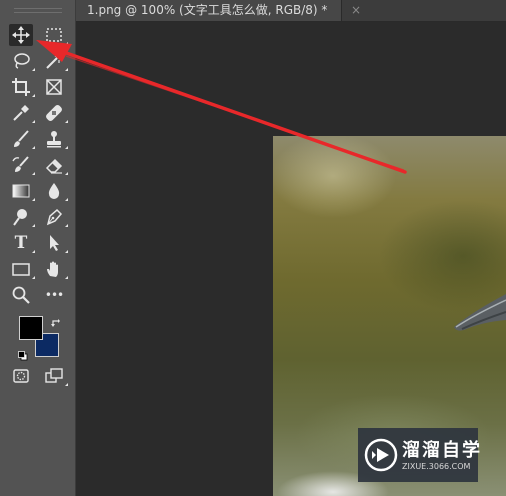  I want to click on foreground-color-swatch, so click(31, 328).